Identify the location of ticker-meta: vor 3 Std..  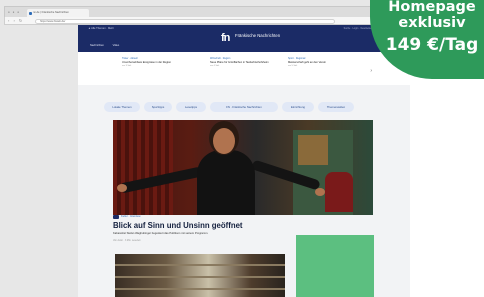
(127, 66).